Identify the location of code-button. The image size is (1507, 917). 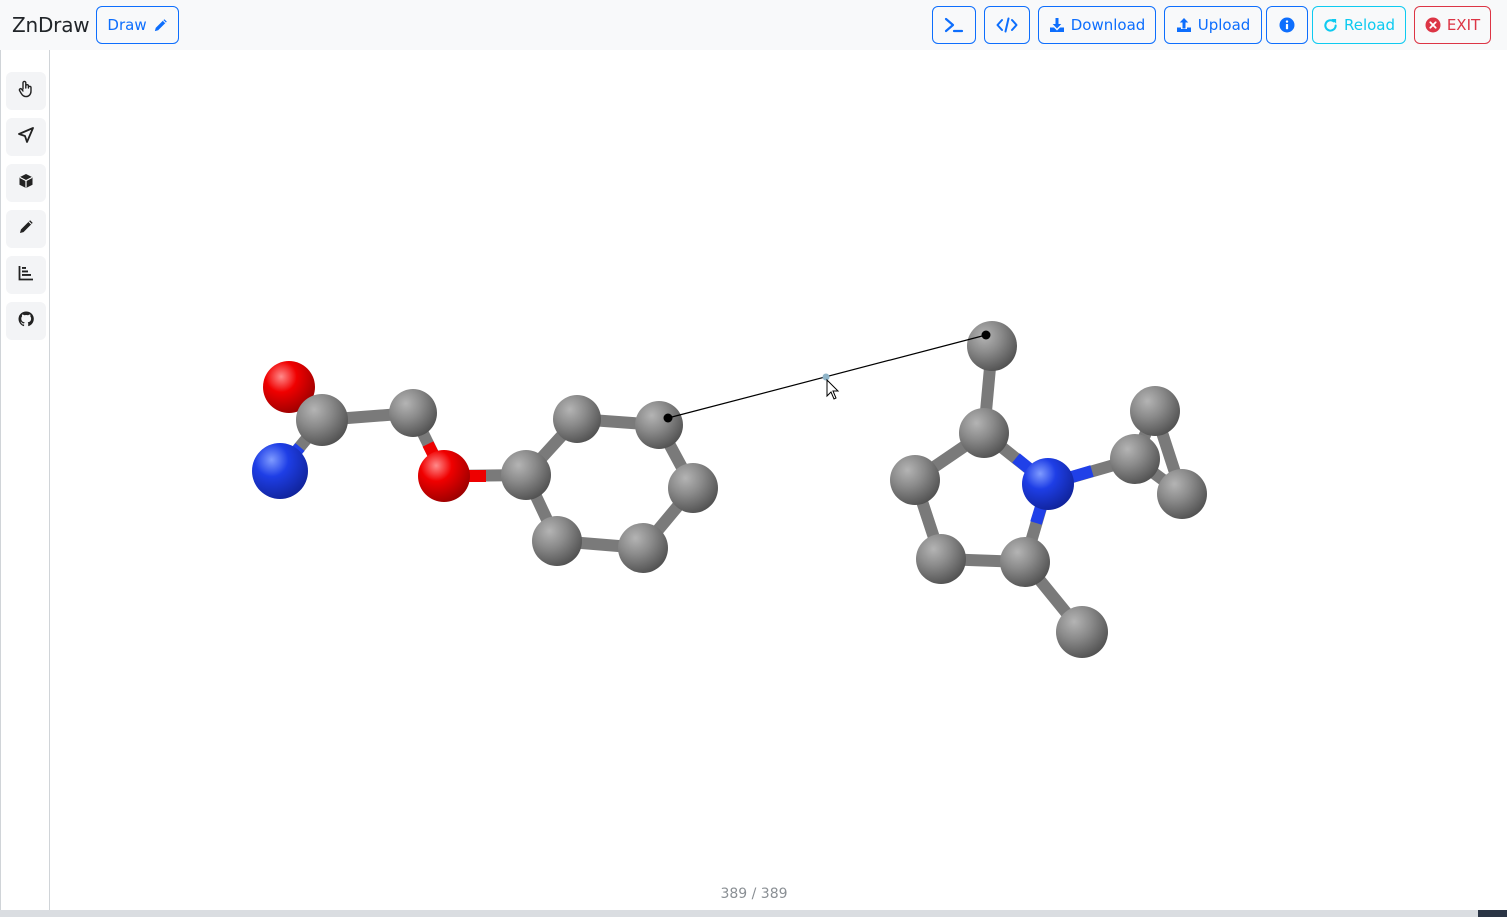
(1007, 25).